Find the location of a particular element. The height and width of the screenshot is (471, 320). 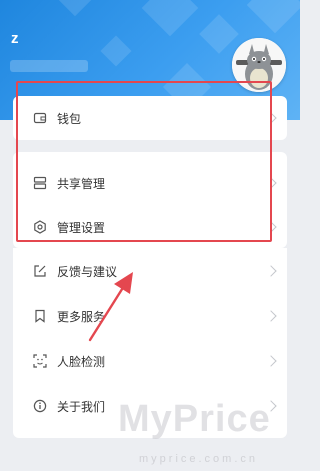

settings-icon is located at coordinates (40, 227).